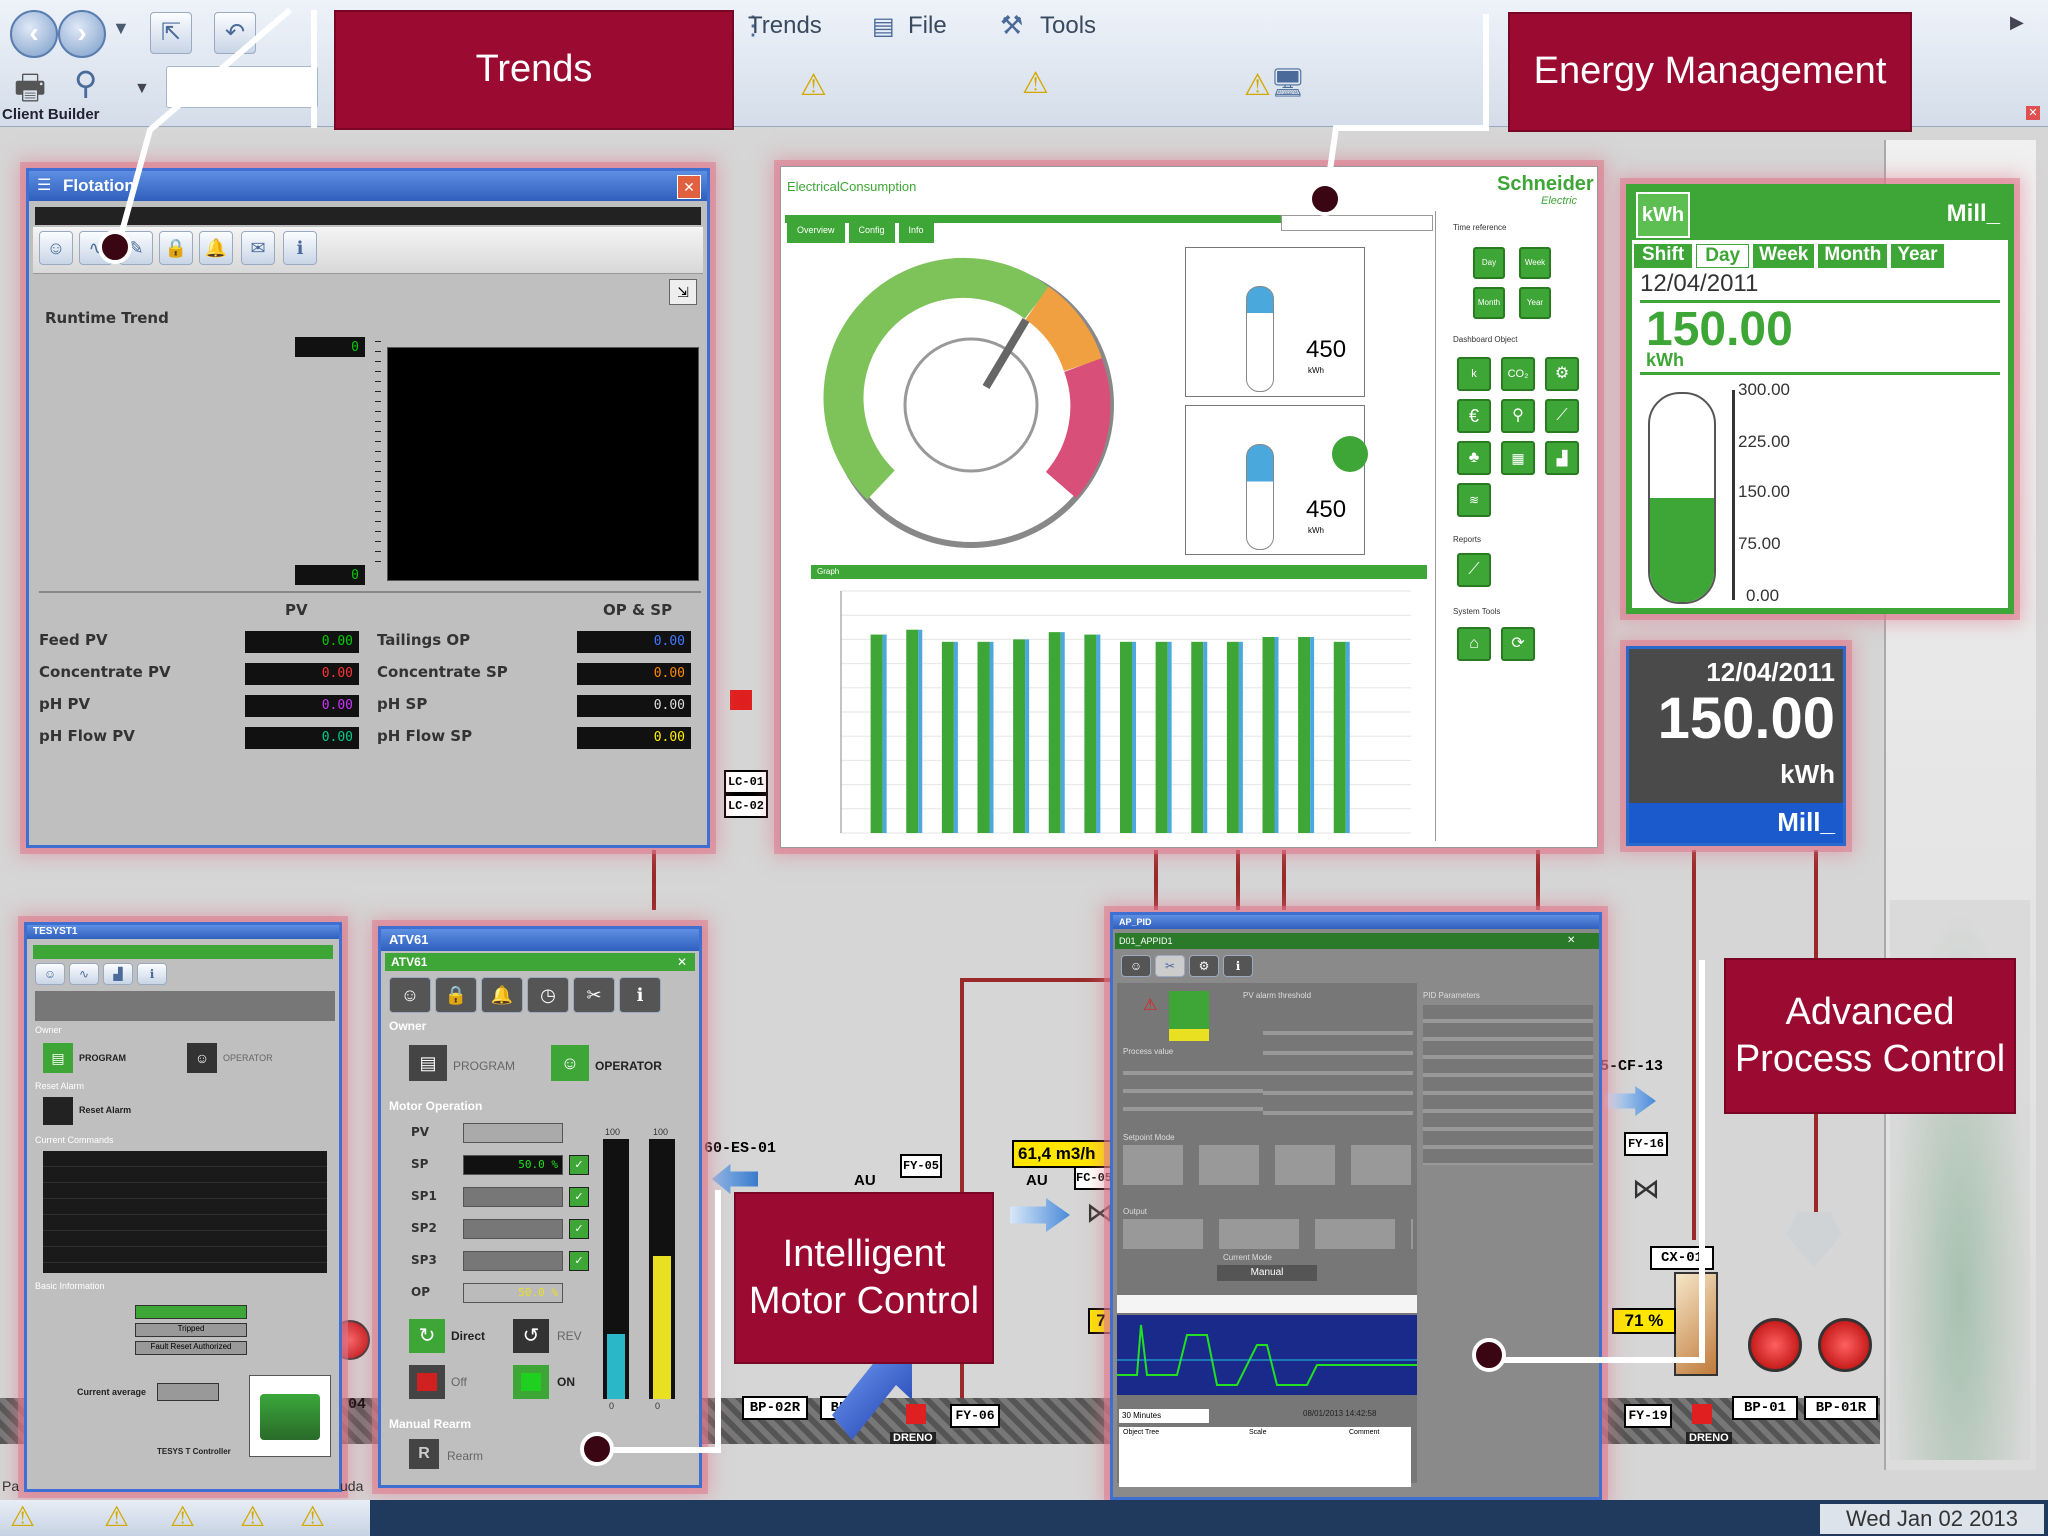 The image size is (2048, 1536). I want to click on tag-fc-05: FC-05, so click(1094, 1178).